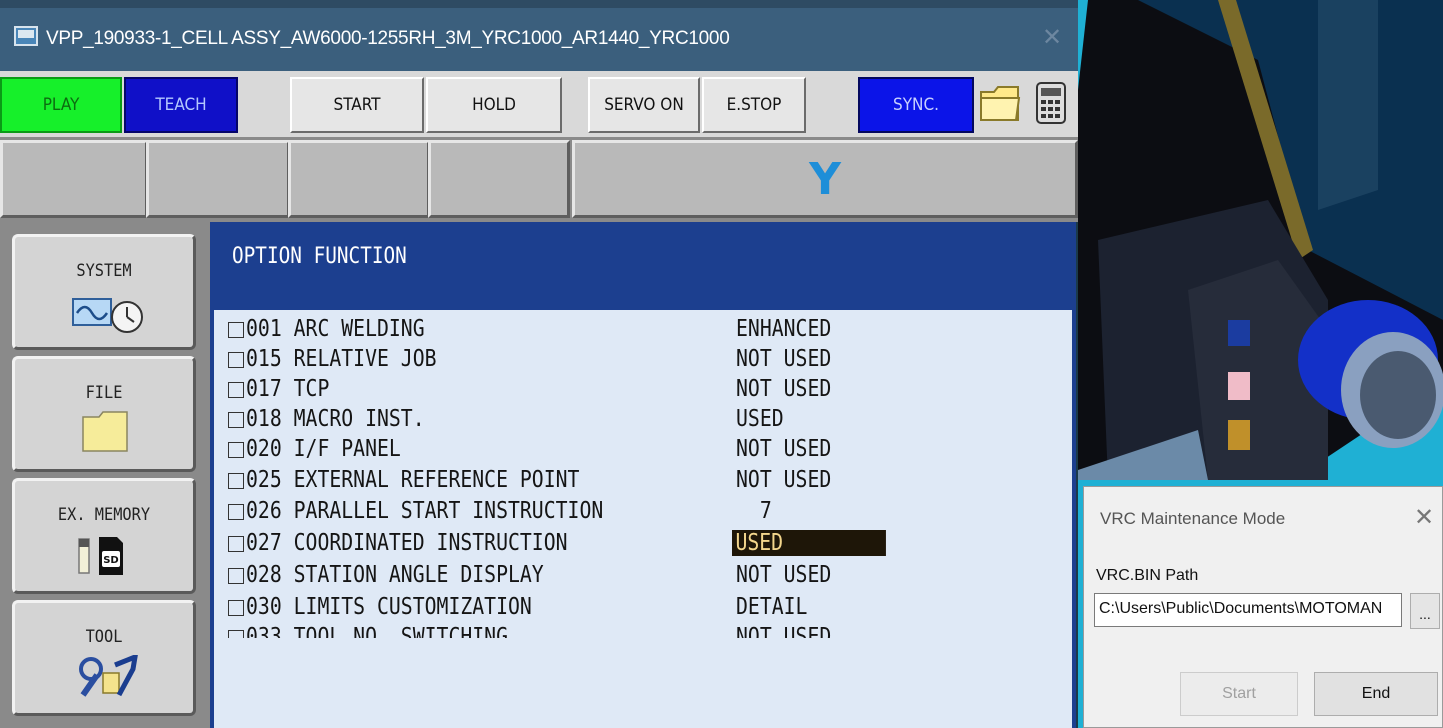 This screenshot has height=728, width=1443. What do you see at coordinates (1376, 694) in the screenshot?
I see `end-button: End` at bounding box center [1376, 694].